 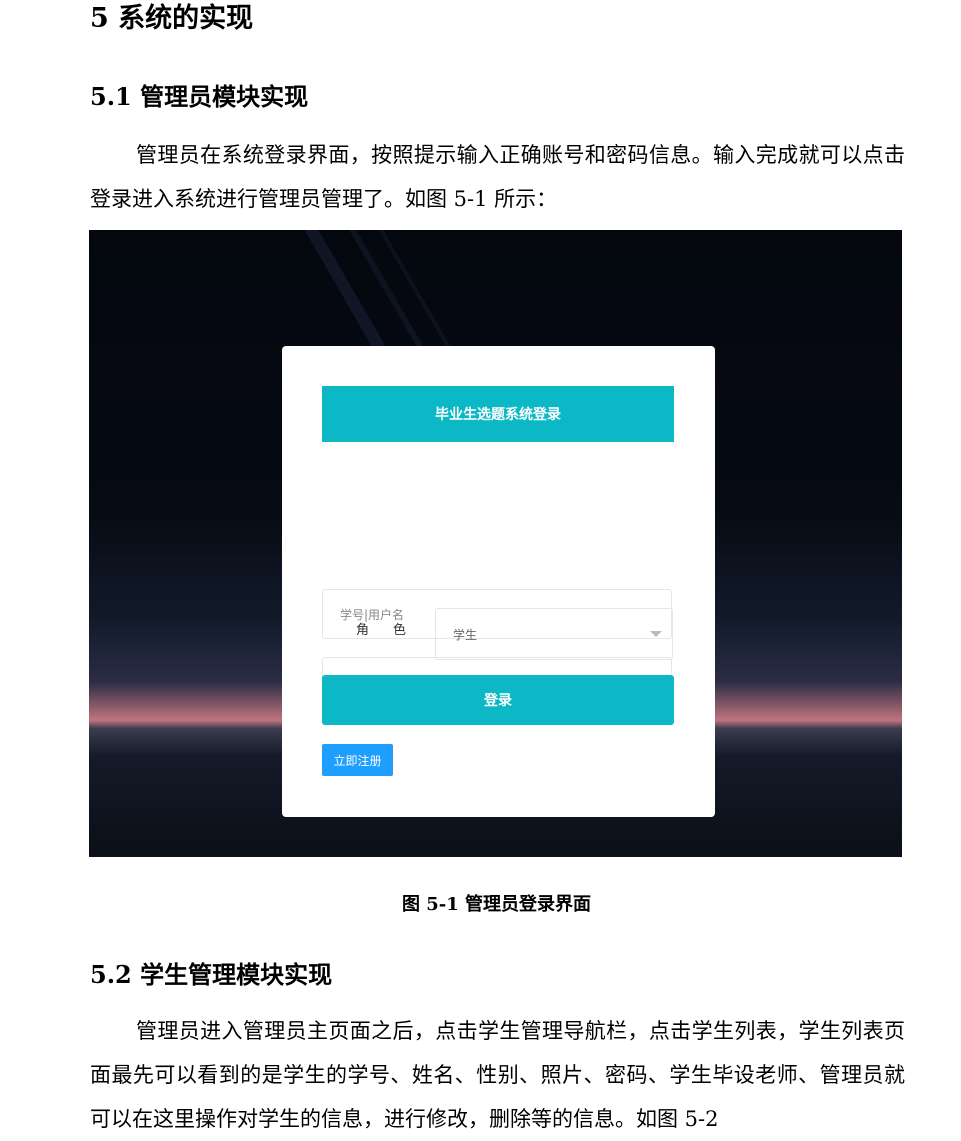 I want to click on role-label: 角色, so click(x=393, y=630).